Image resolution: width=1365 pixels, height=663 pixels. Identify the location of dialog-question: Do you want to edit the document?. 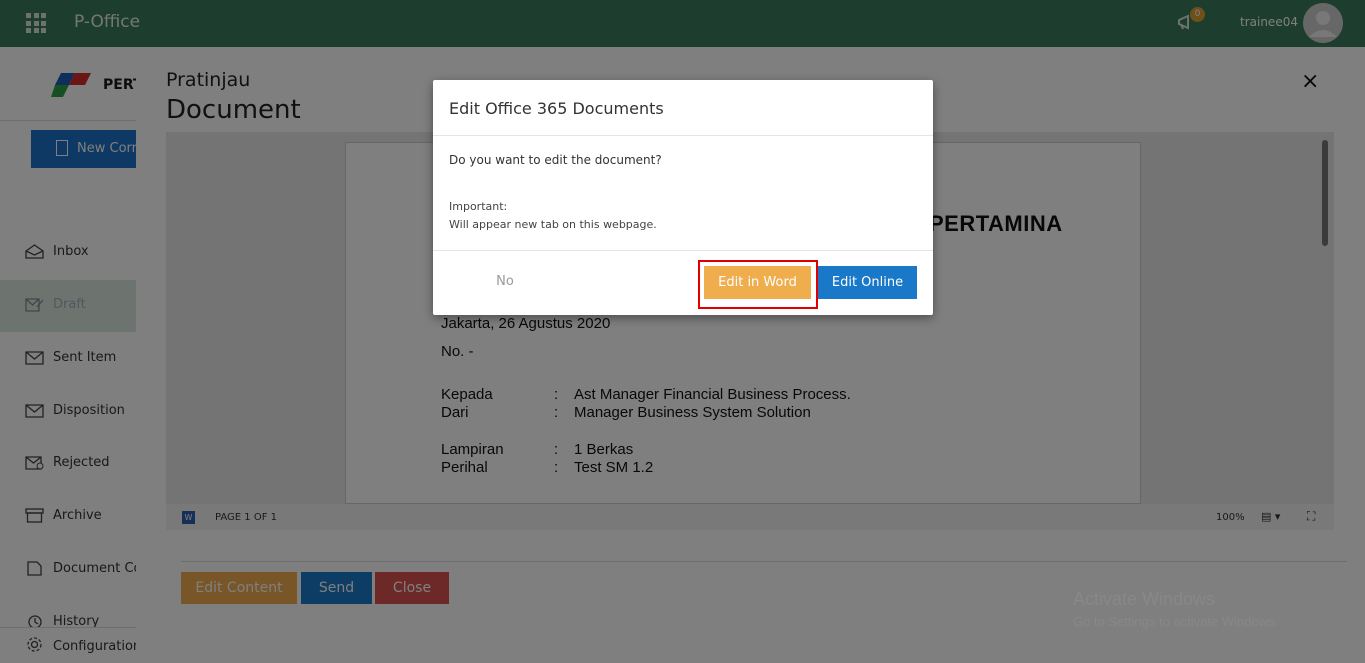
(555, 160).